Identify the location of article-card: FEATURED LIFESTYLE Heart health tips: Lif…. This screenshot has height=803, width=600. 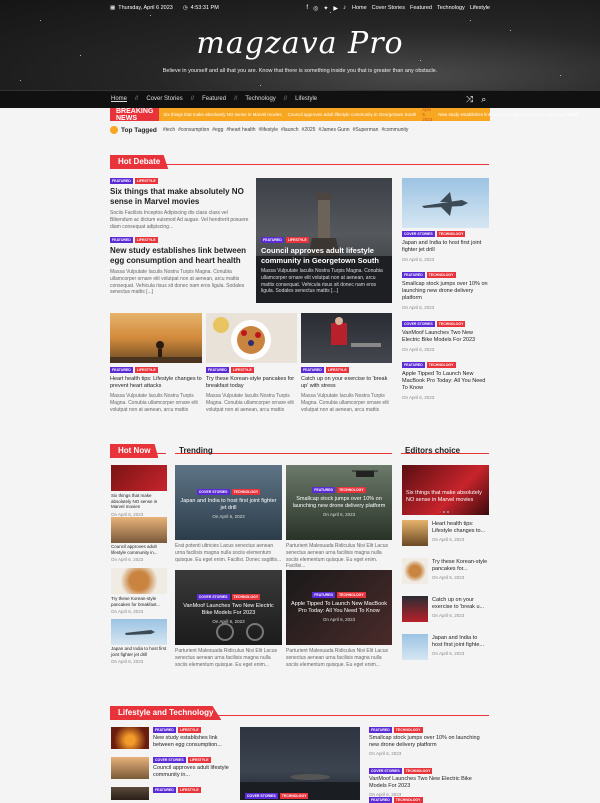
(156, 390).